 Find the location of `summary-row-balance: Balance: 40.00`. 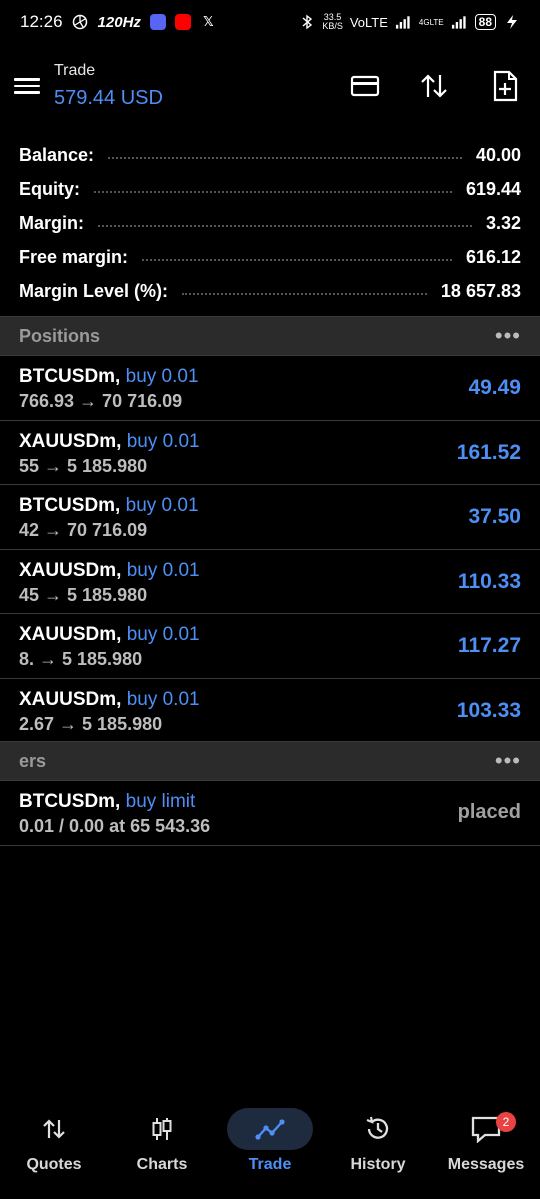

summary-row-balance: Balance: 40.00 is located at coordinates (270, 155).